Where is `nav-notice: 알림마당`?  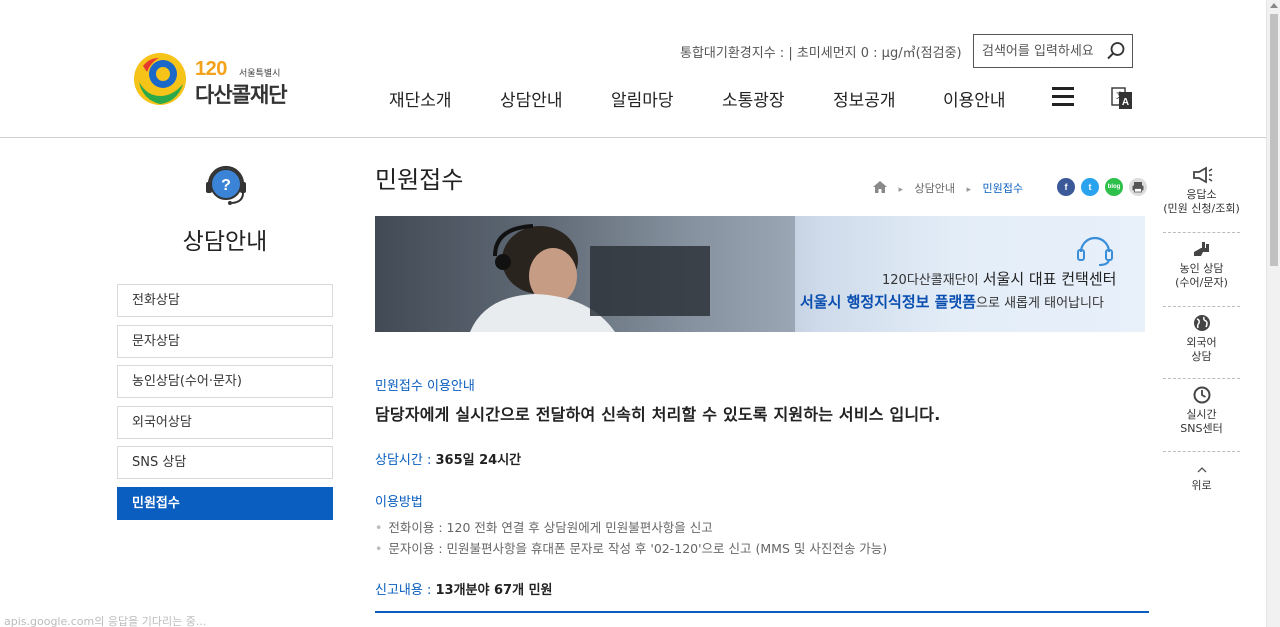
nav-notice: 알림마당 is located at coordinates (642, 98).